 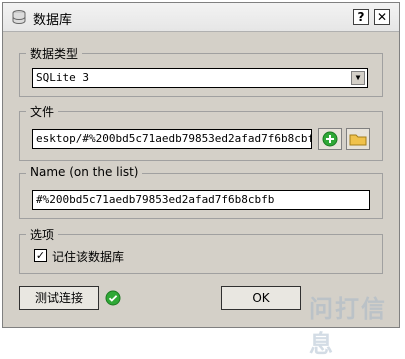 What do you see at coordinates (19, 17) in the screenshot?
I see `database-icon` at bounding box center [19, 17].